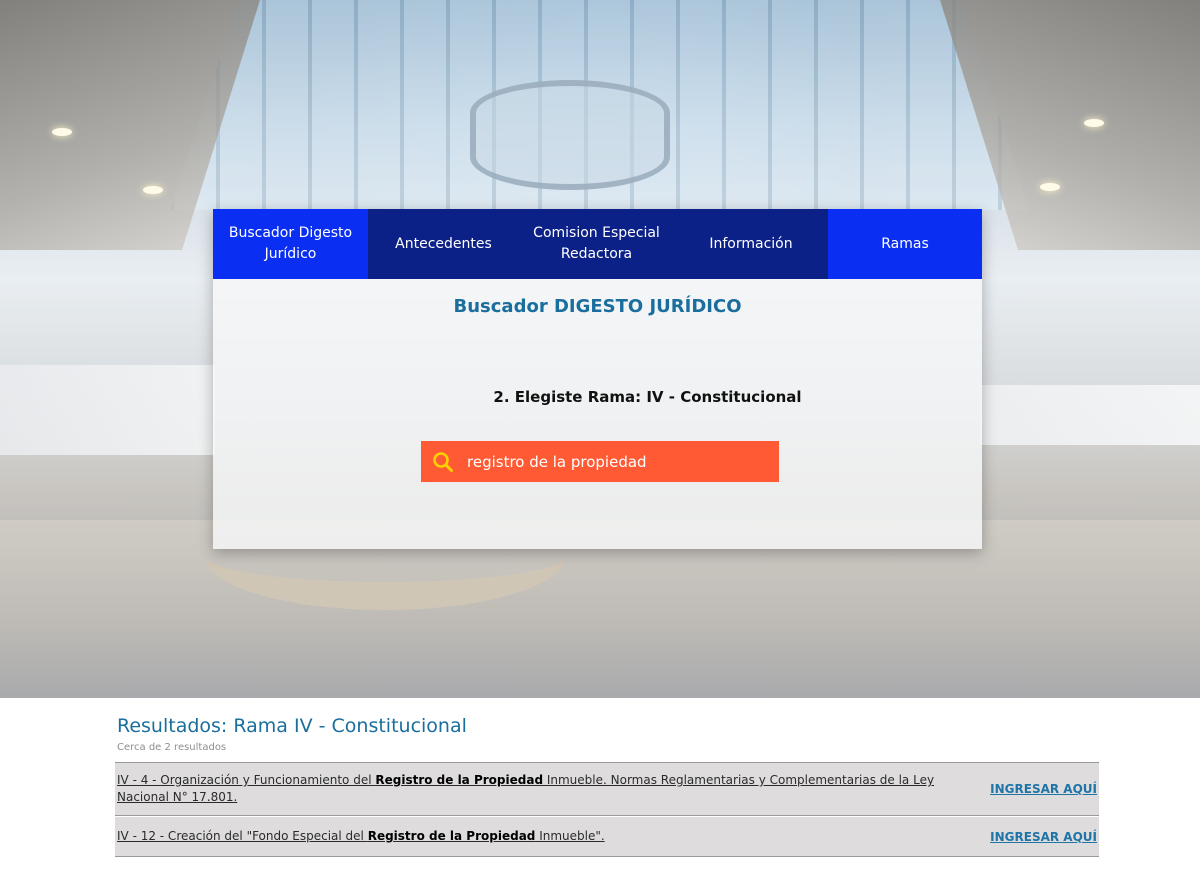 The height and width of the screenshot is (877, 1200). I want to click on nav-item-label: Ramas, so click(905, 243).